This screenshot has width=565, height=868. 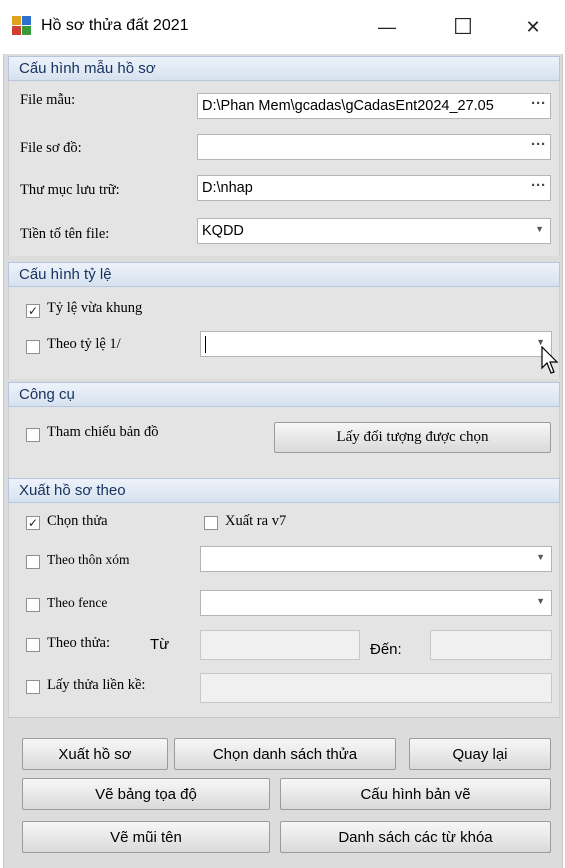 I want to click on template-config-header: Cấu hình mẫu hồ sơ, so click(x=284, y=68).